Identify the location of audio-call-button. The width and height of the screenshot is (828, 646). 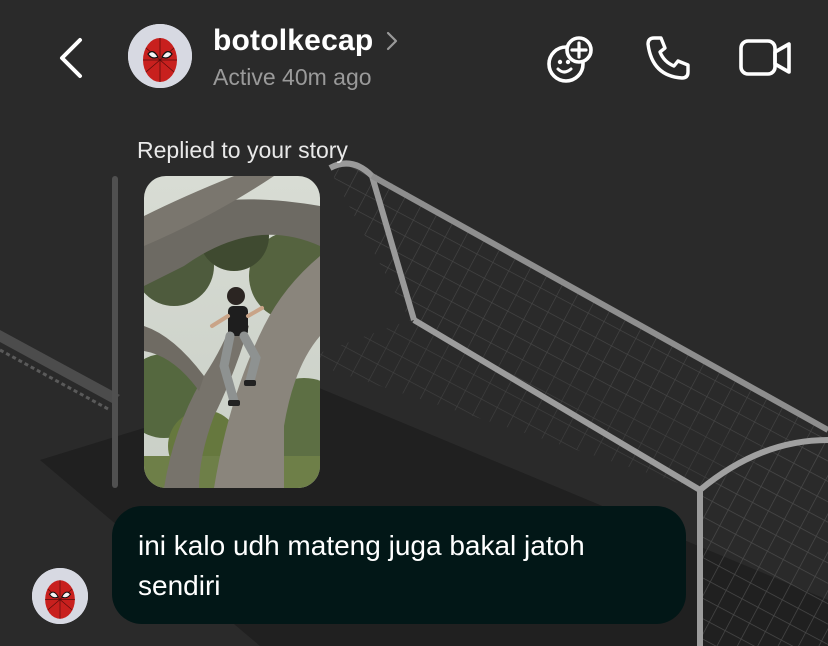
(668, 58).